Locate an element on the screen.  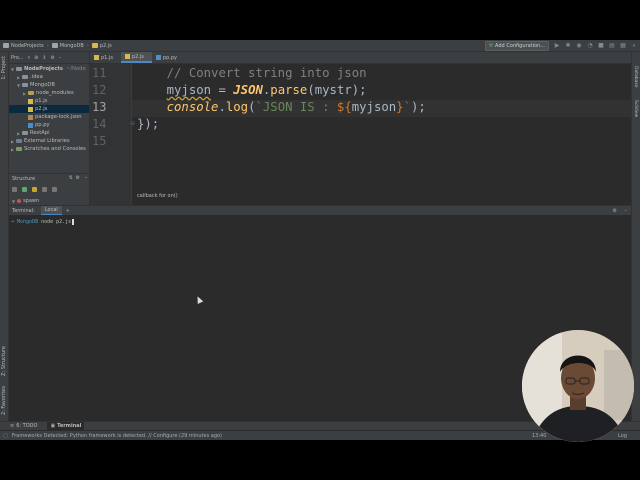
code-line: // Convert string into json is located at coordinates (252, 73).